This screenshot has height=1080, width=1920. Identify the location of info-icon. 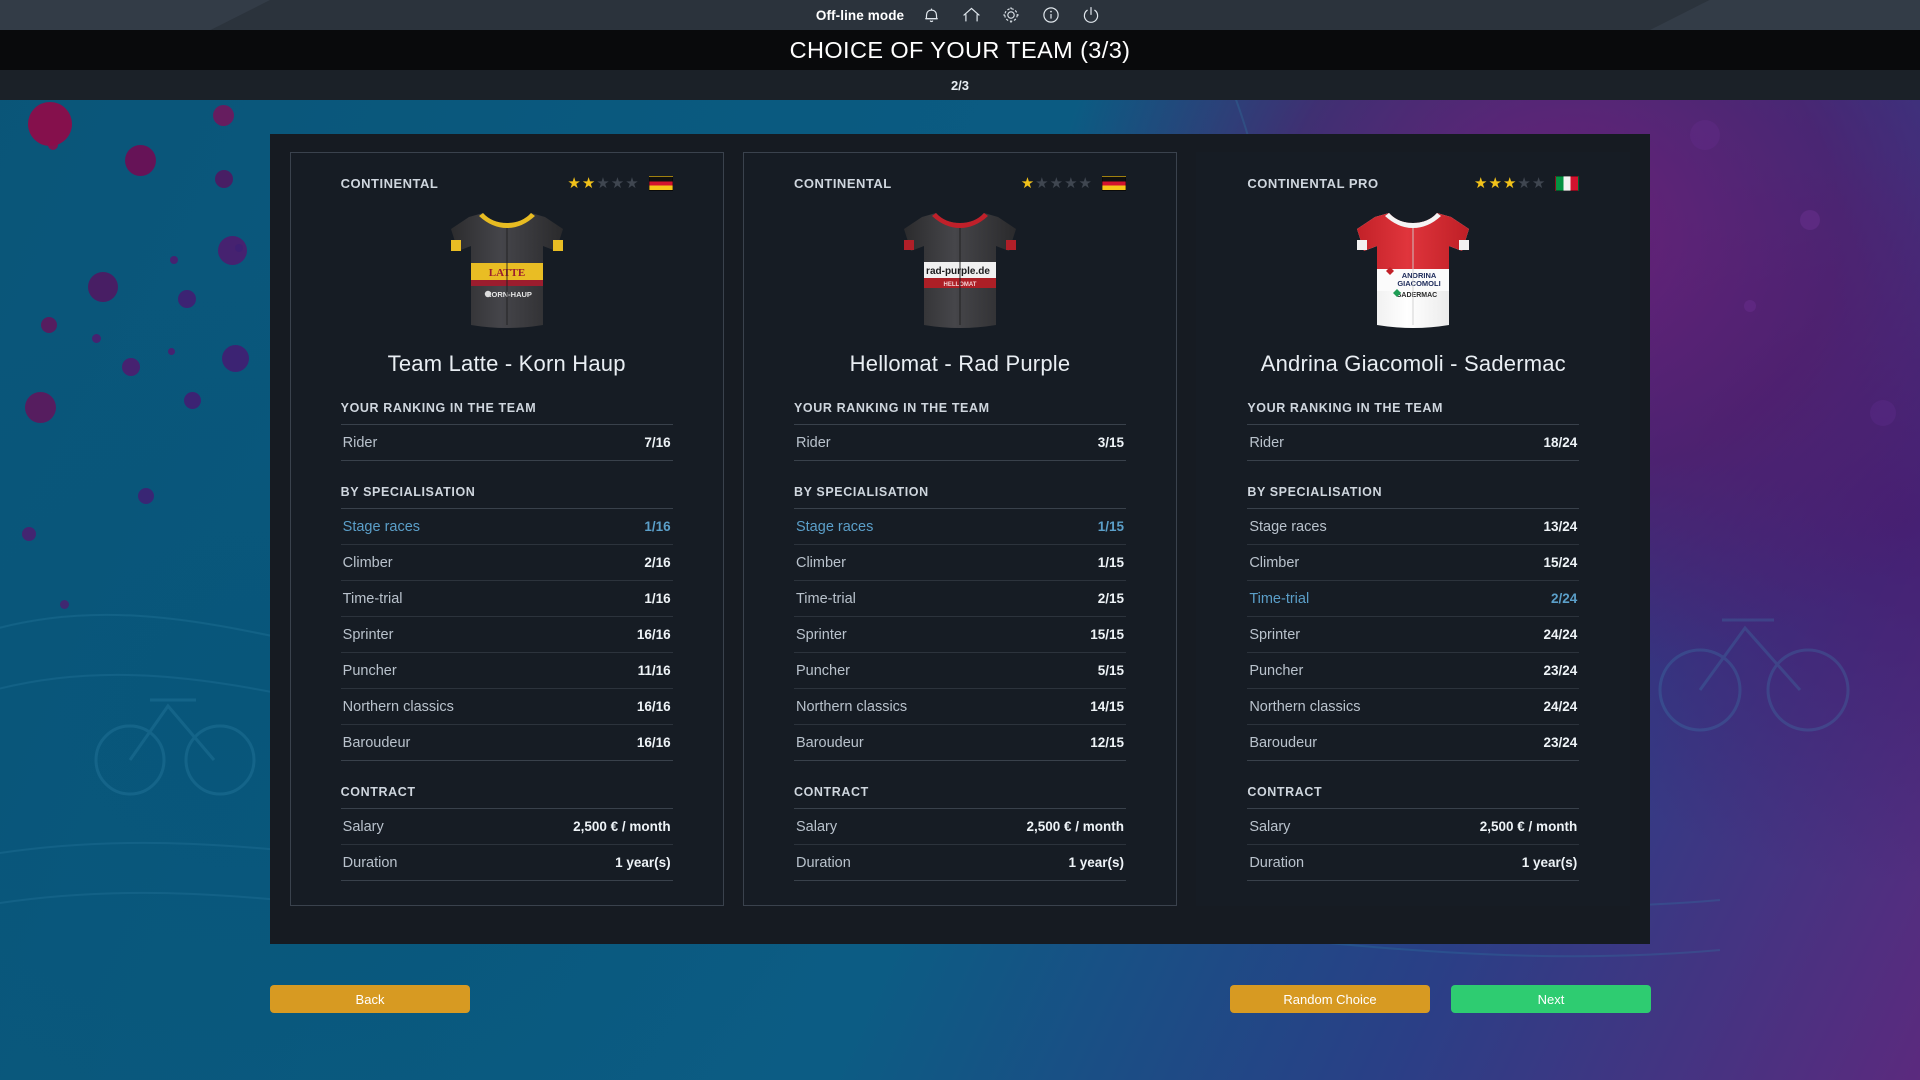
(1051, 15).